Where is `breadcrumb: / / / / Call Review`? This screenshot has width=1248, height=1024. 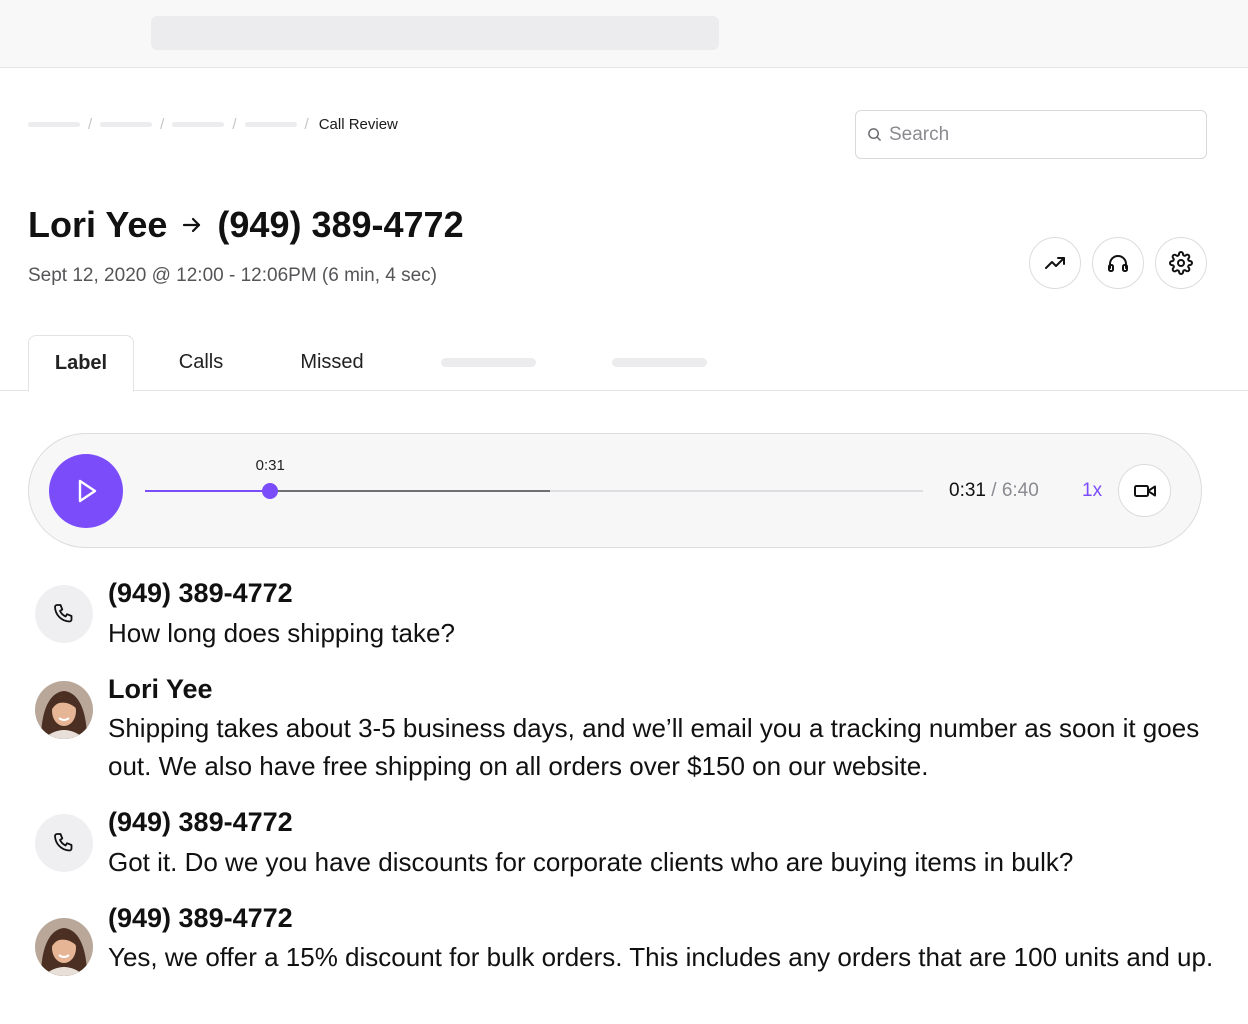 breadcrumb: / / / / Call Review is located at coordinates (213, 124).